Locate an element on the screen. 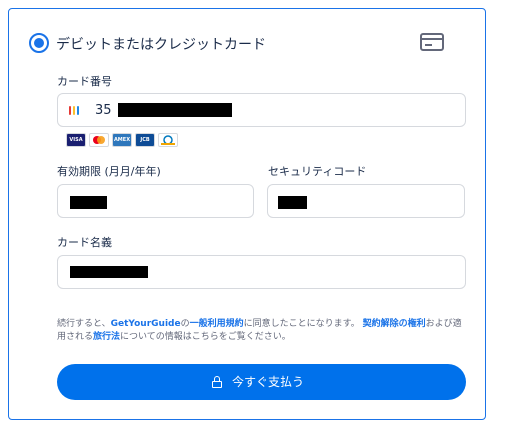  payment-method-option: デビットまたはクレジットカード is located at coordinates (239, 43).